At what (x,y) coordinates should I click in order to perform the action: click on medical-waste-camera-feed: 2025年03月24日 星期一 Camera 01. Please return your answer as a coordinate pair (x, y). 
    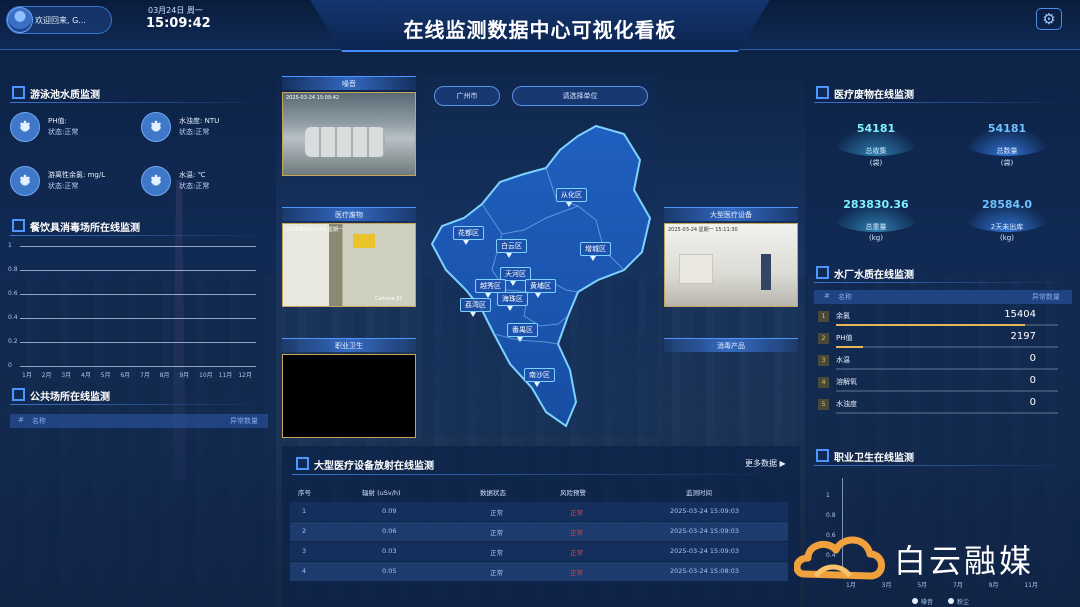
    Looking at the image, I should click on (349, 265).